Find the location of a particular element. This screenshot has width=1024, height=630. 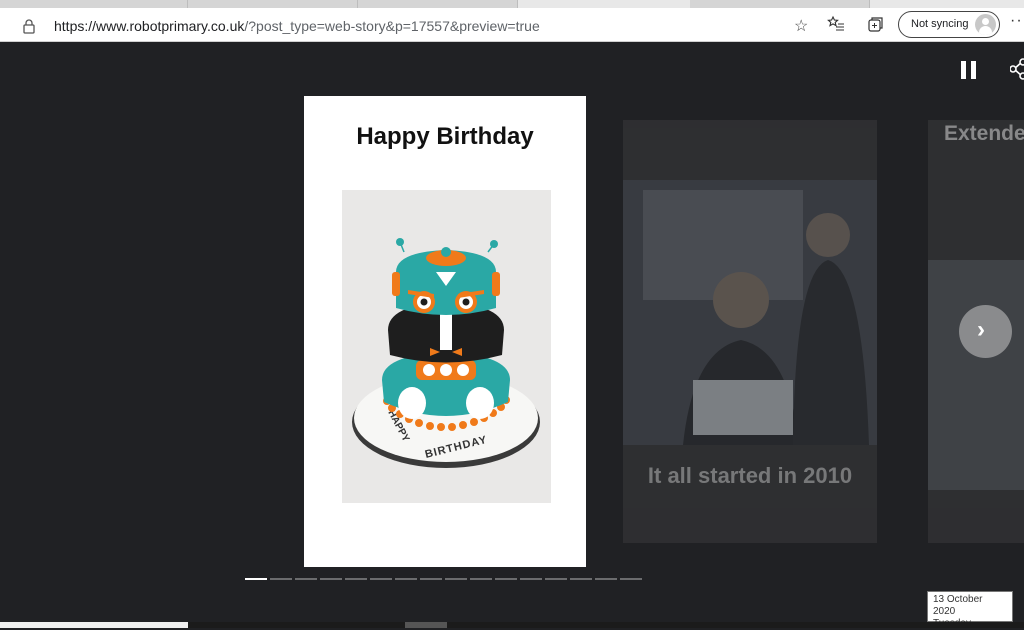

taskbar-app is located at coordinates (426, 625).